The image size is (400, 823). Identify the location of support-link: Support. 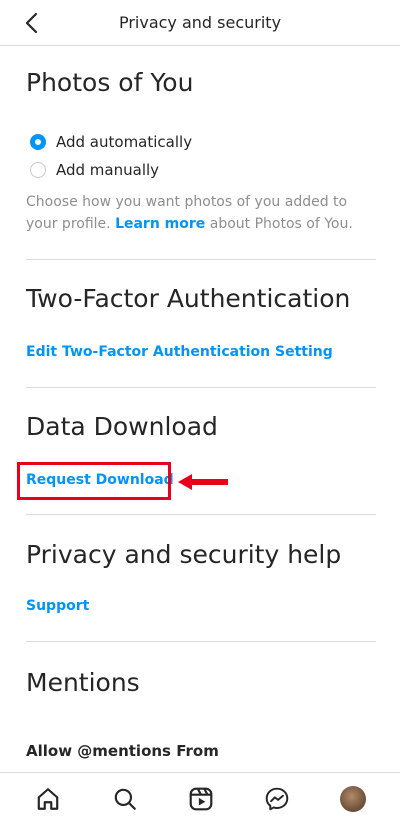
(57, 606).